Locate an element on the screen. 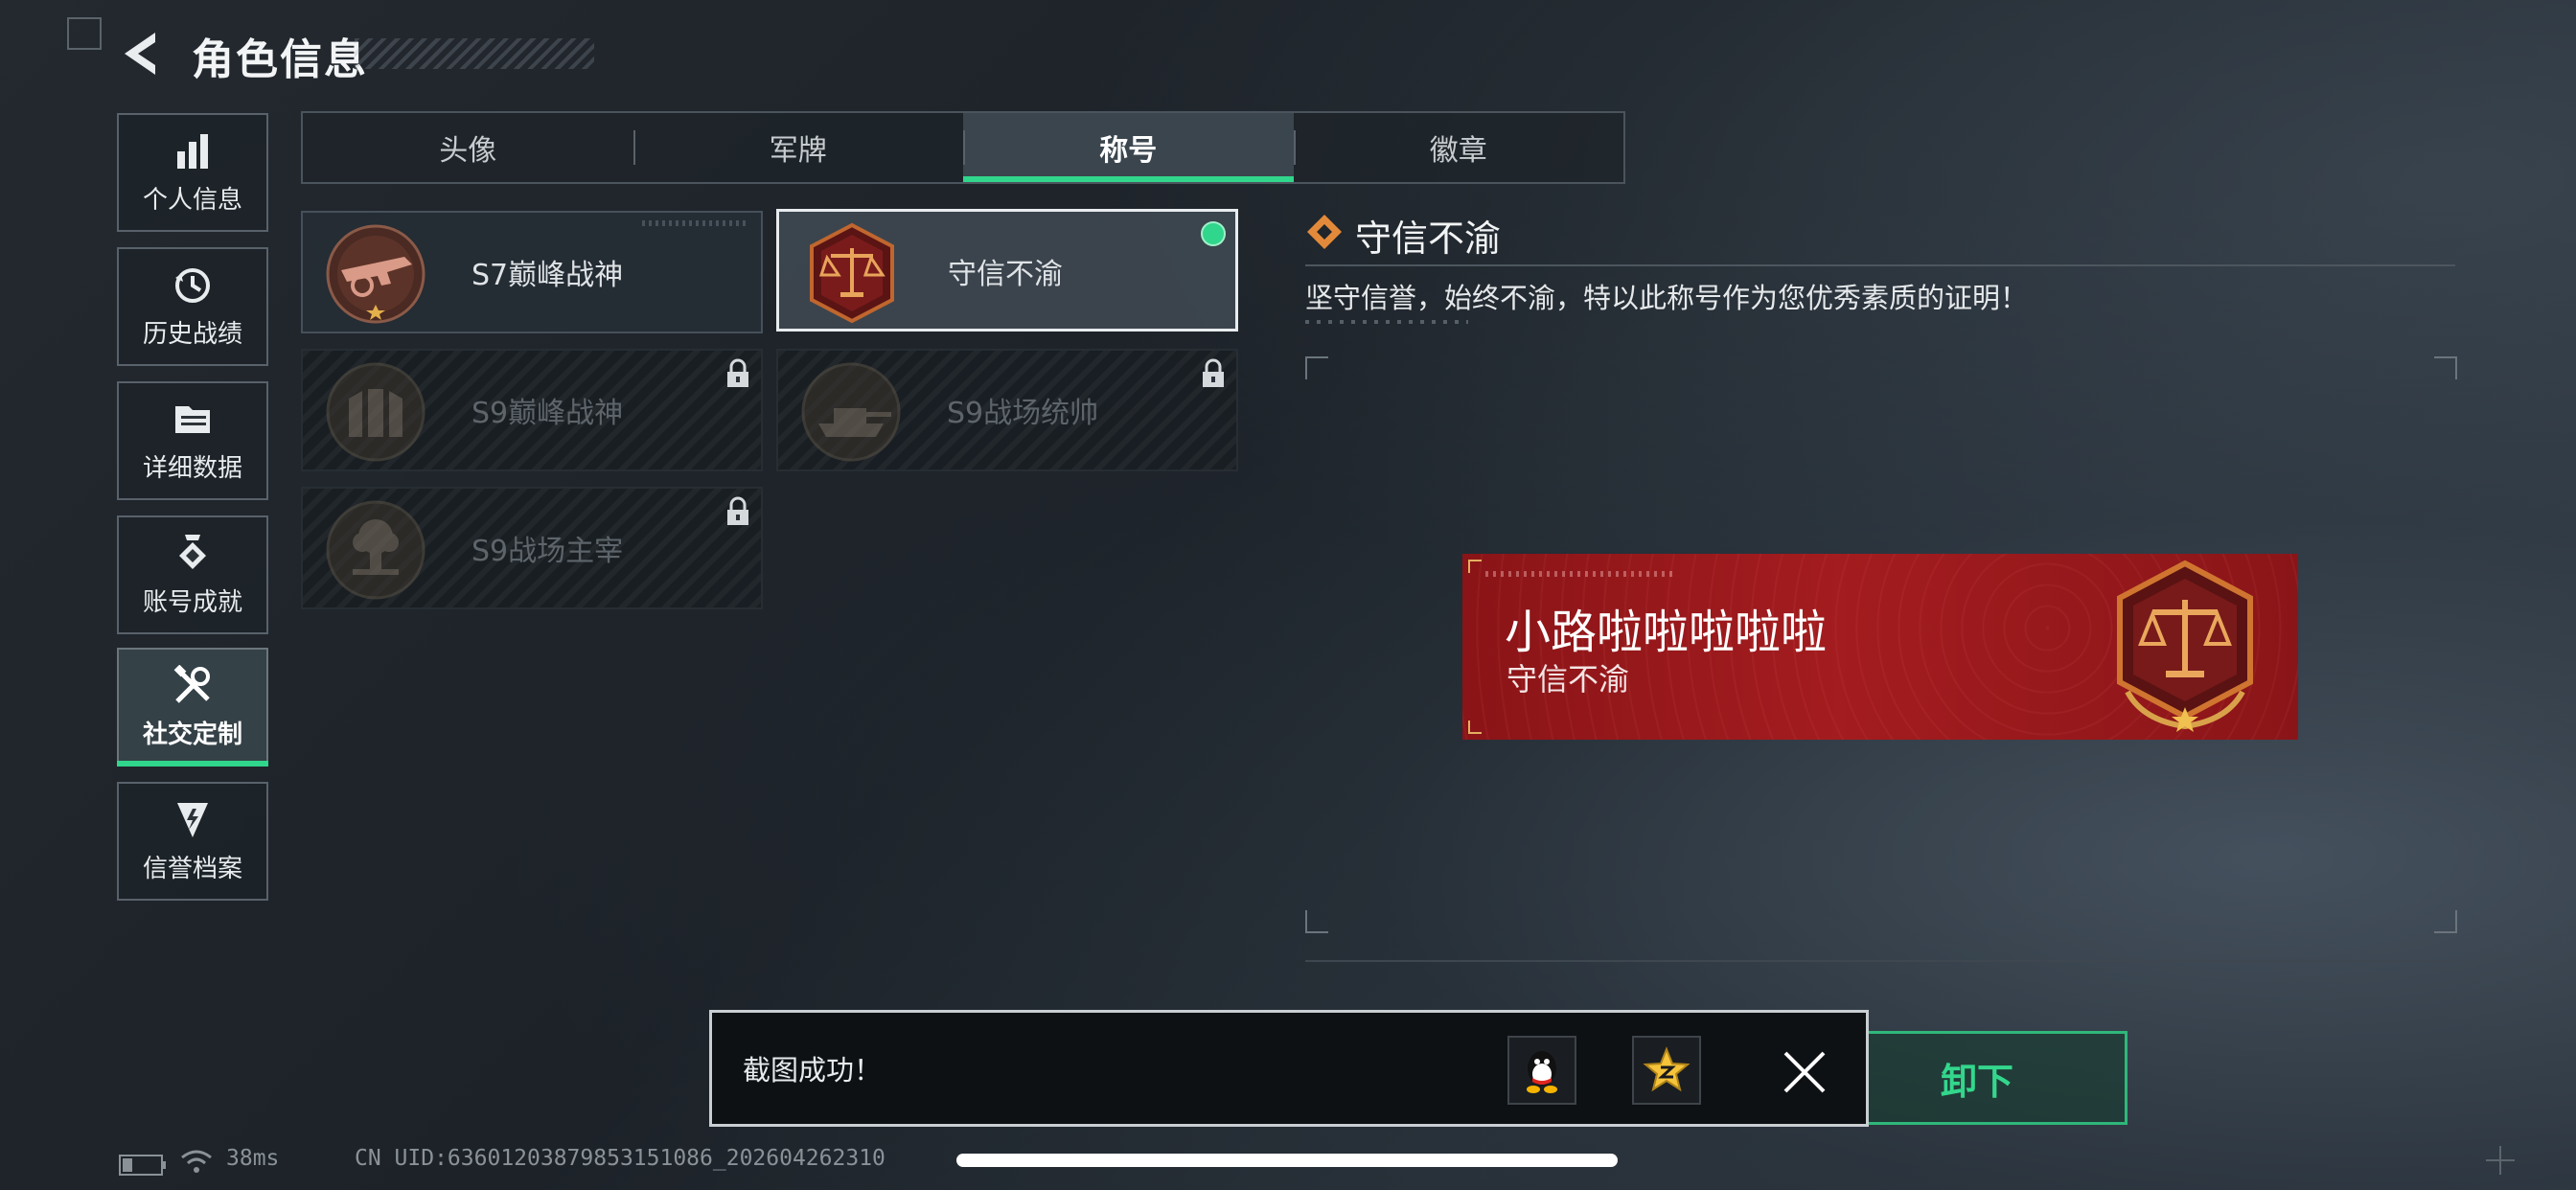 This screenshot has height=1190, width=2576. nav-label: 历史战绩 is located at coordinates (192, 334).